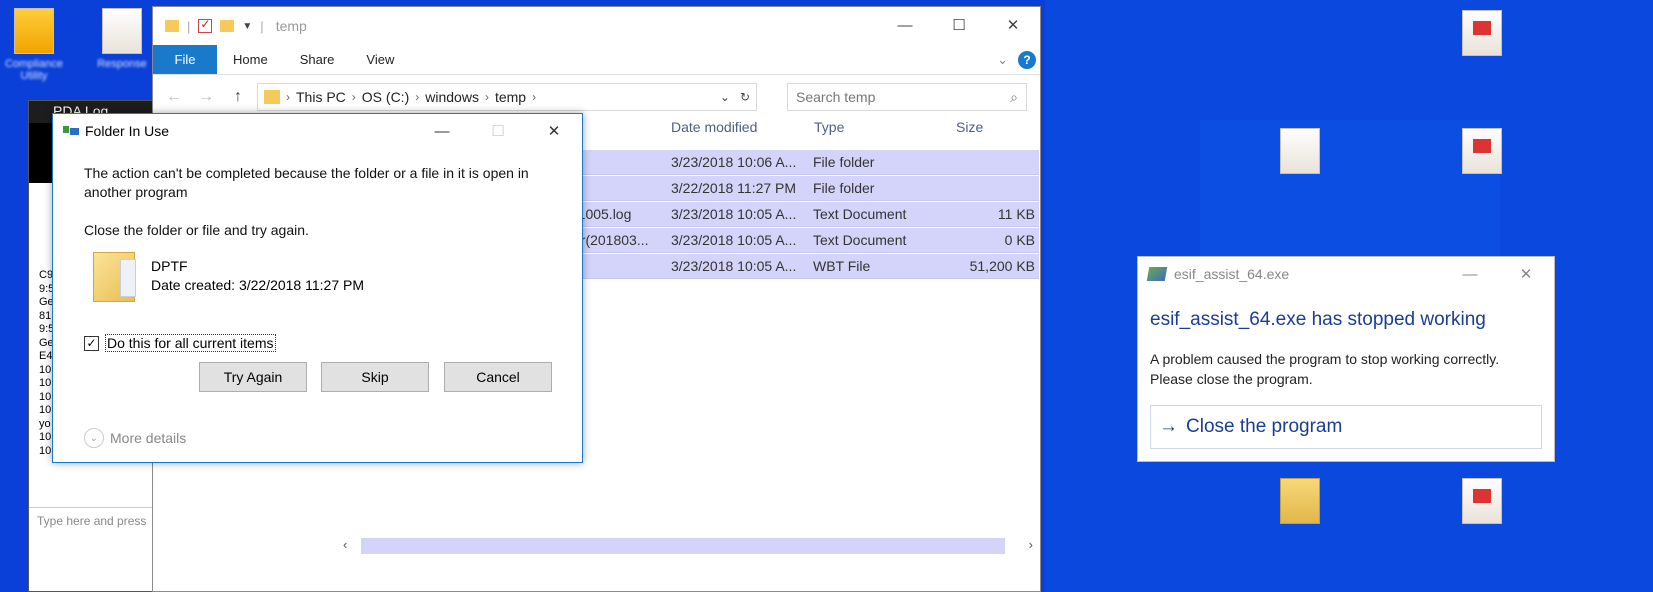  What do you see at coordinates (92, 549) in the screenshot?
I see `chat-input: Type here and press` at bounding box center [92, 549].